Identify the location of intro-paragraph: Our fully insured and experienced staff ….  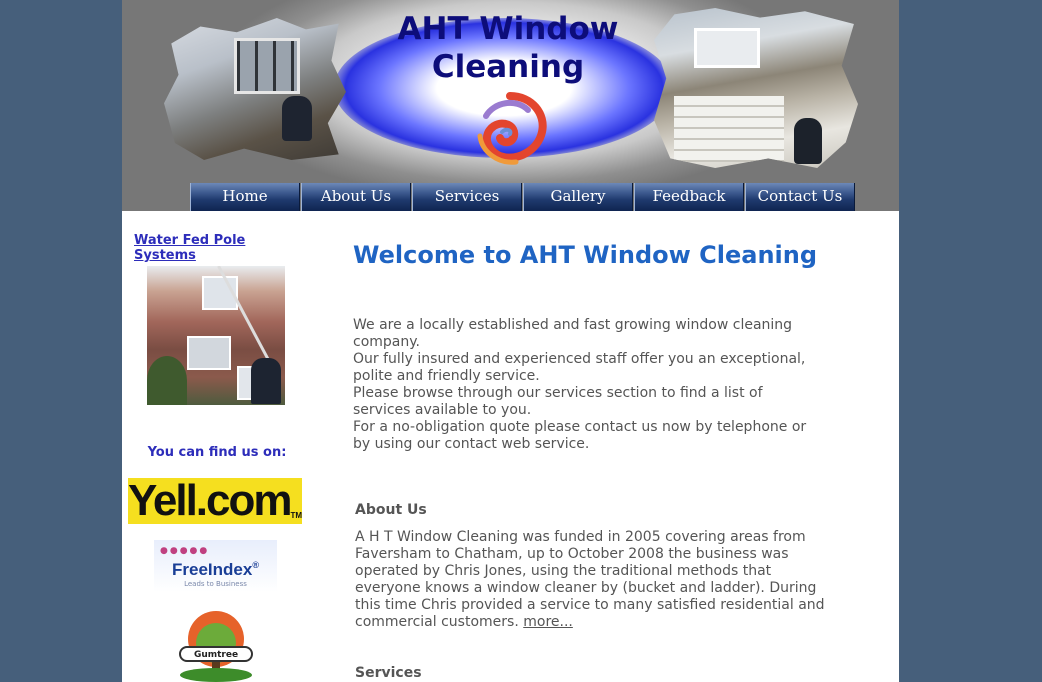
(579, 367).